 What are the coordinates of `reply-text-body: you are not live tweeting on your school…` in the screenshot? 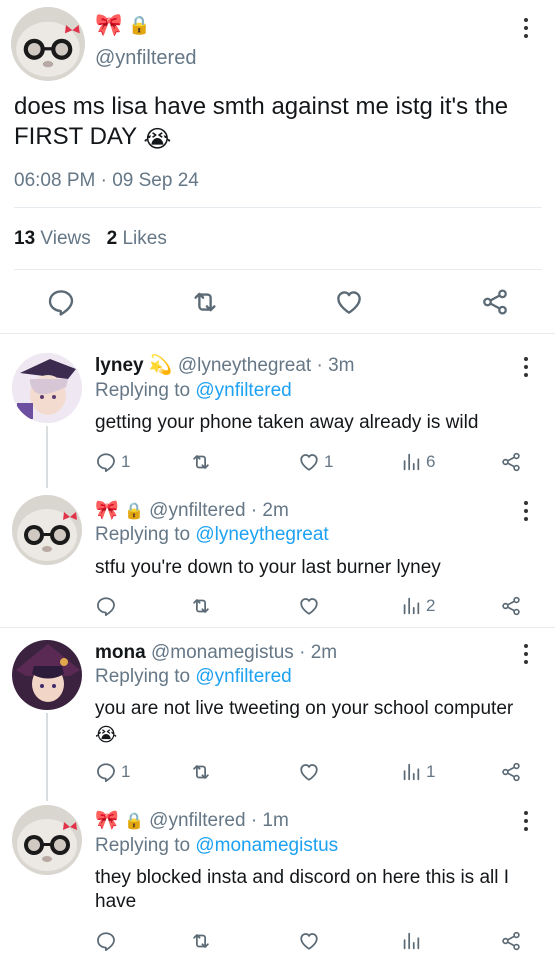 It's located at (304, 708).